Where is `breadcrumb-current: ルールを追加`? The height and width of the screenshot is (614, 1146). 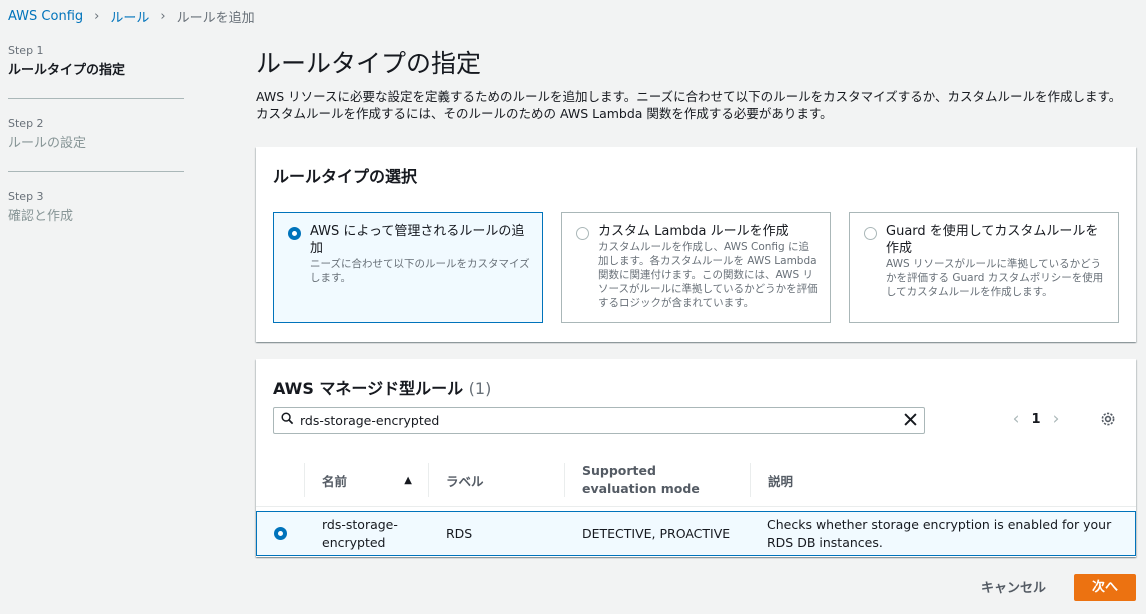
breadcrumb-current: ルールを追加 is located at coordinates (215, 18).